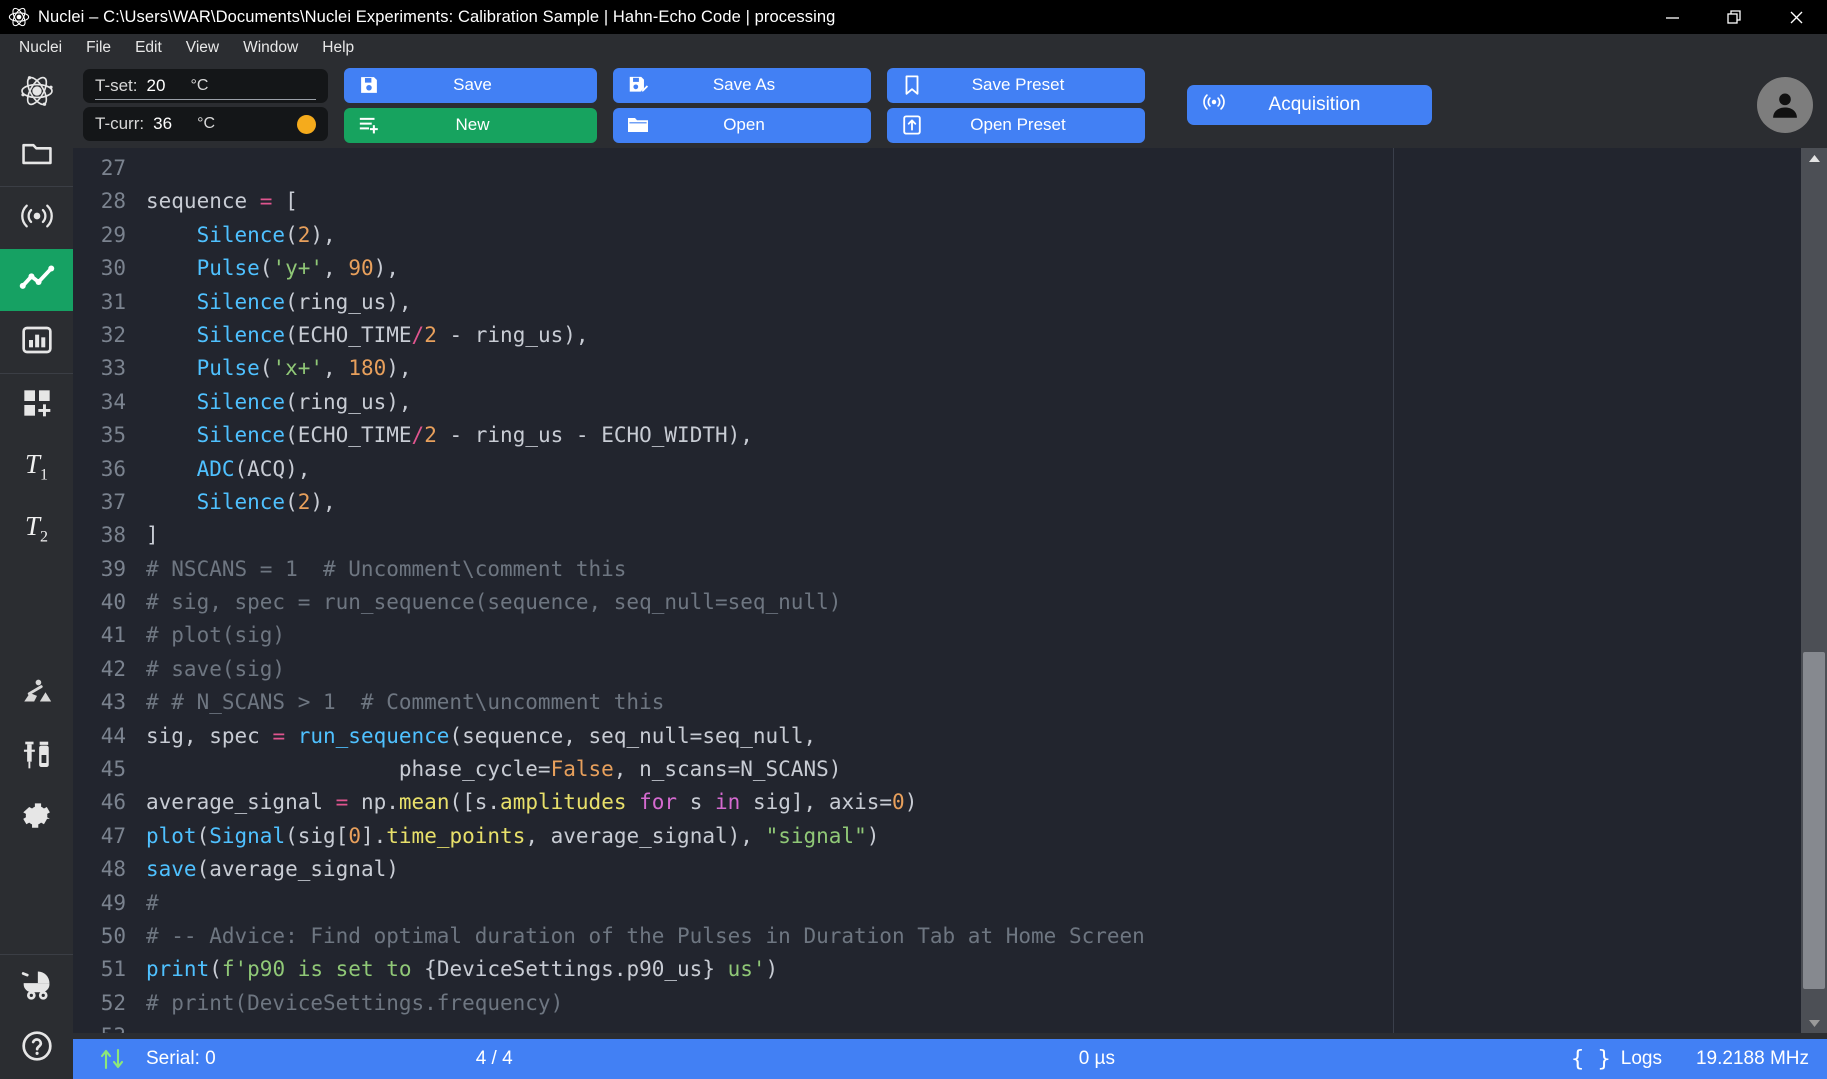 The image size is (1827, 1079). I want to click on code-token: =, so click(272, 201).